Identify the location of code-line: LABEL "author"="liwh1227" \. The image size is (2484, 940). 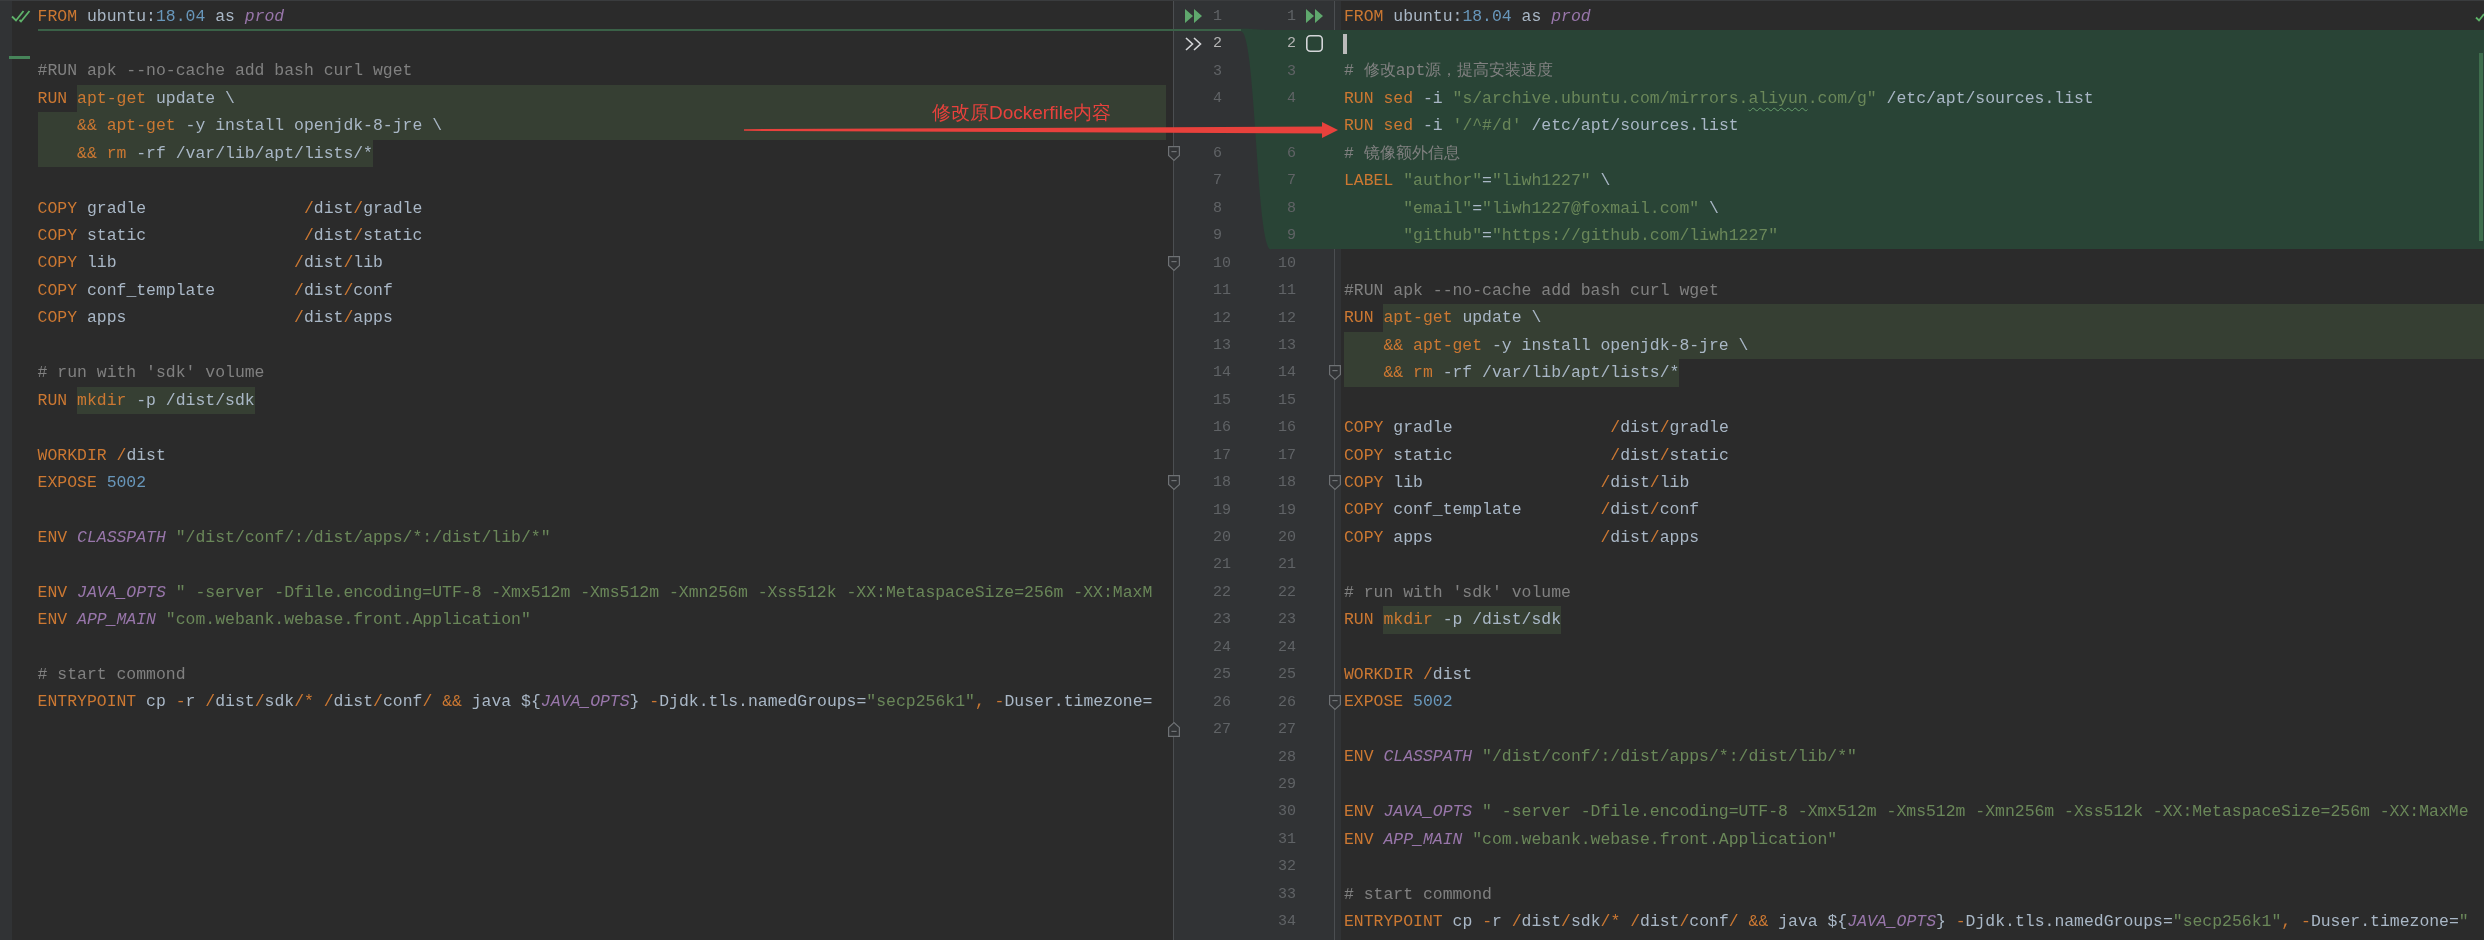
(1477, 181).